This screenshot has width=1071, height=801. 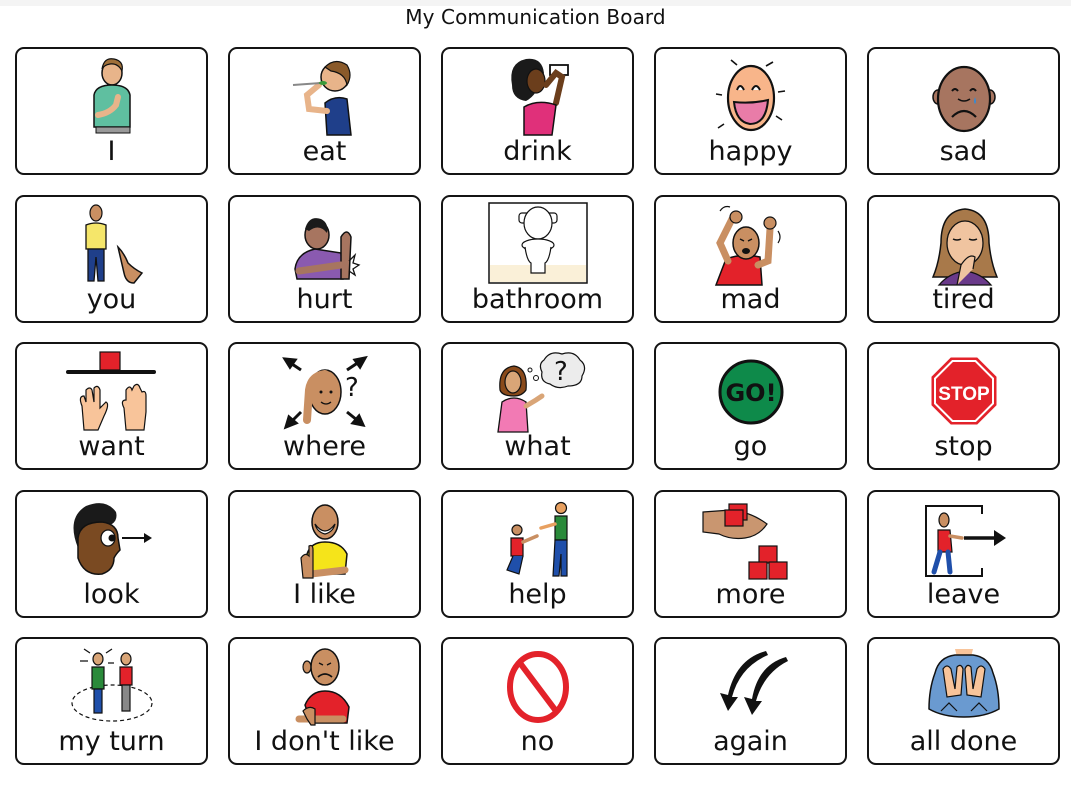 What do you see at coordinates (324, 299) in the screenshot?
I see `cell-label: hurt` at bounding box center [324, 299].